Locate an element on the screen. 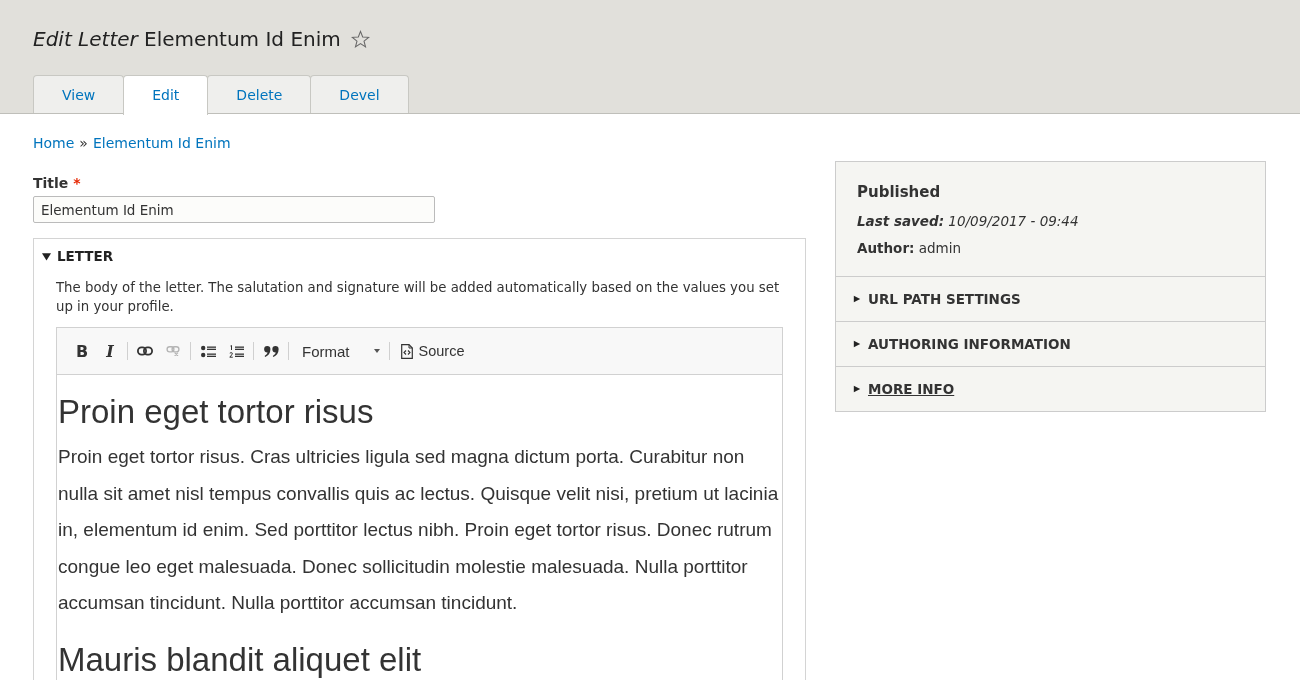 This screenshot has width=1300, height=680. title-label: Title is located at coordinates (51, 183).